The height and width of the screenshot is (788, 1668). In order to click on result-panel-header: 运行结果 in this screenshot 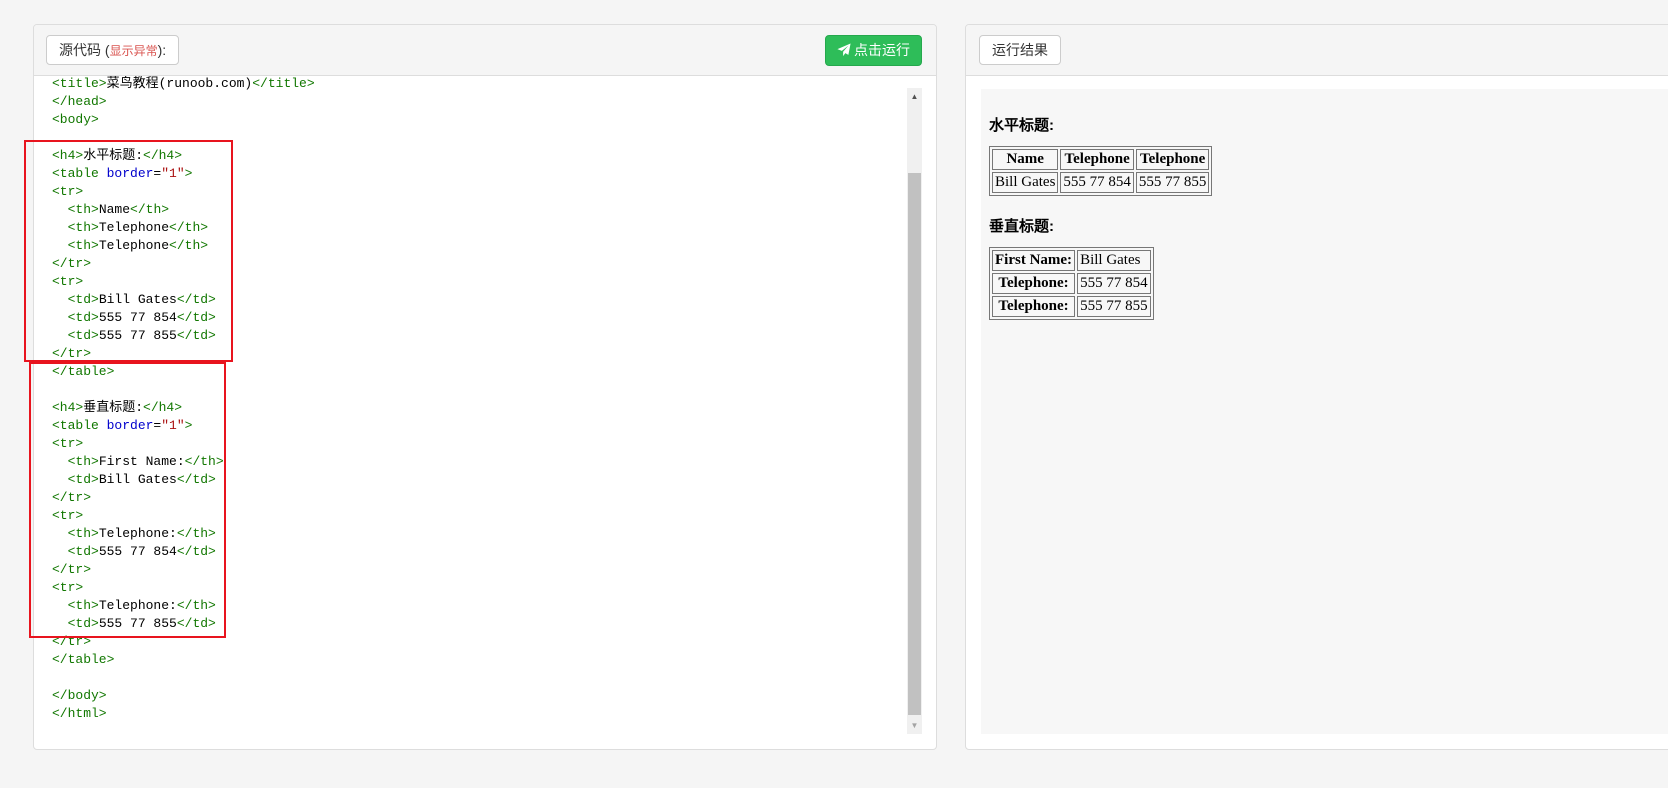, I will do `click(1317, 50)`.